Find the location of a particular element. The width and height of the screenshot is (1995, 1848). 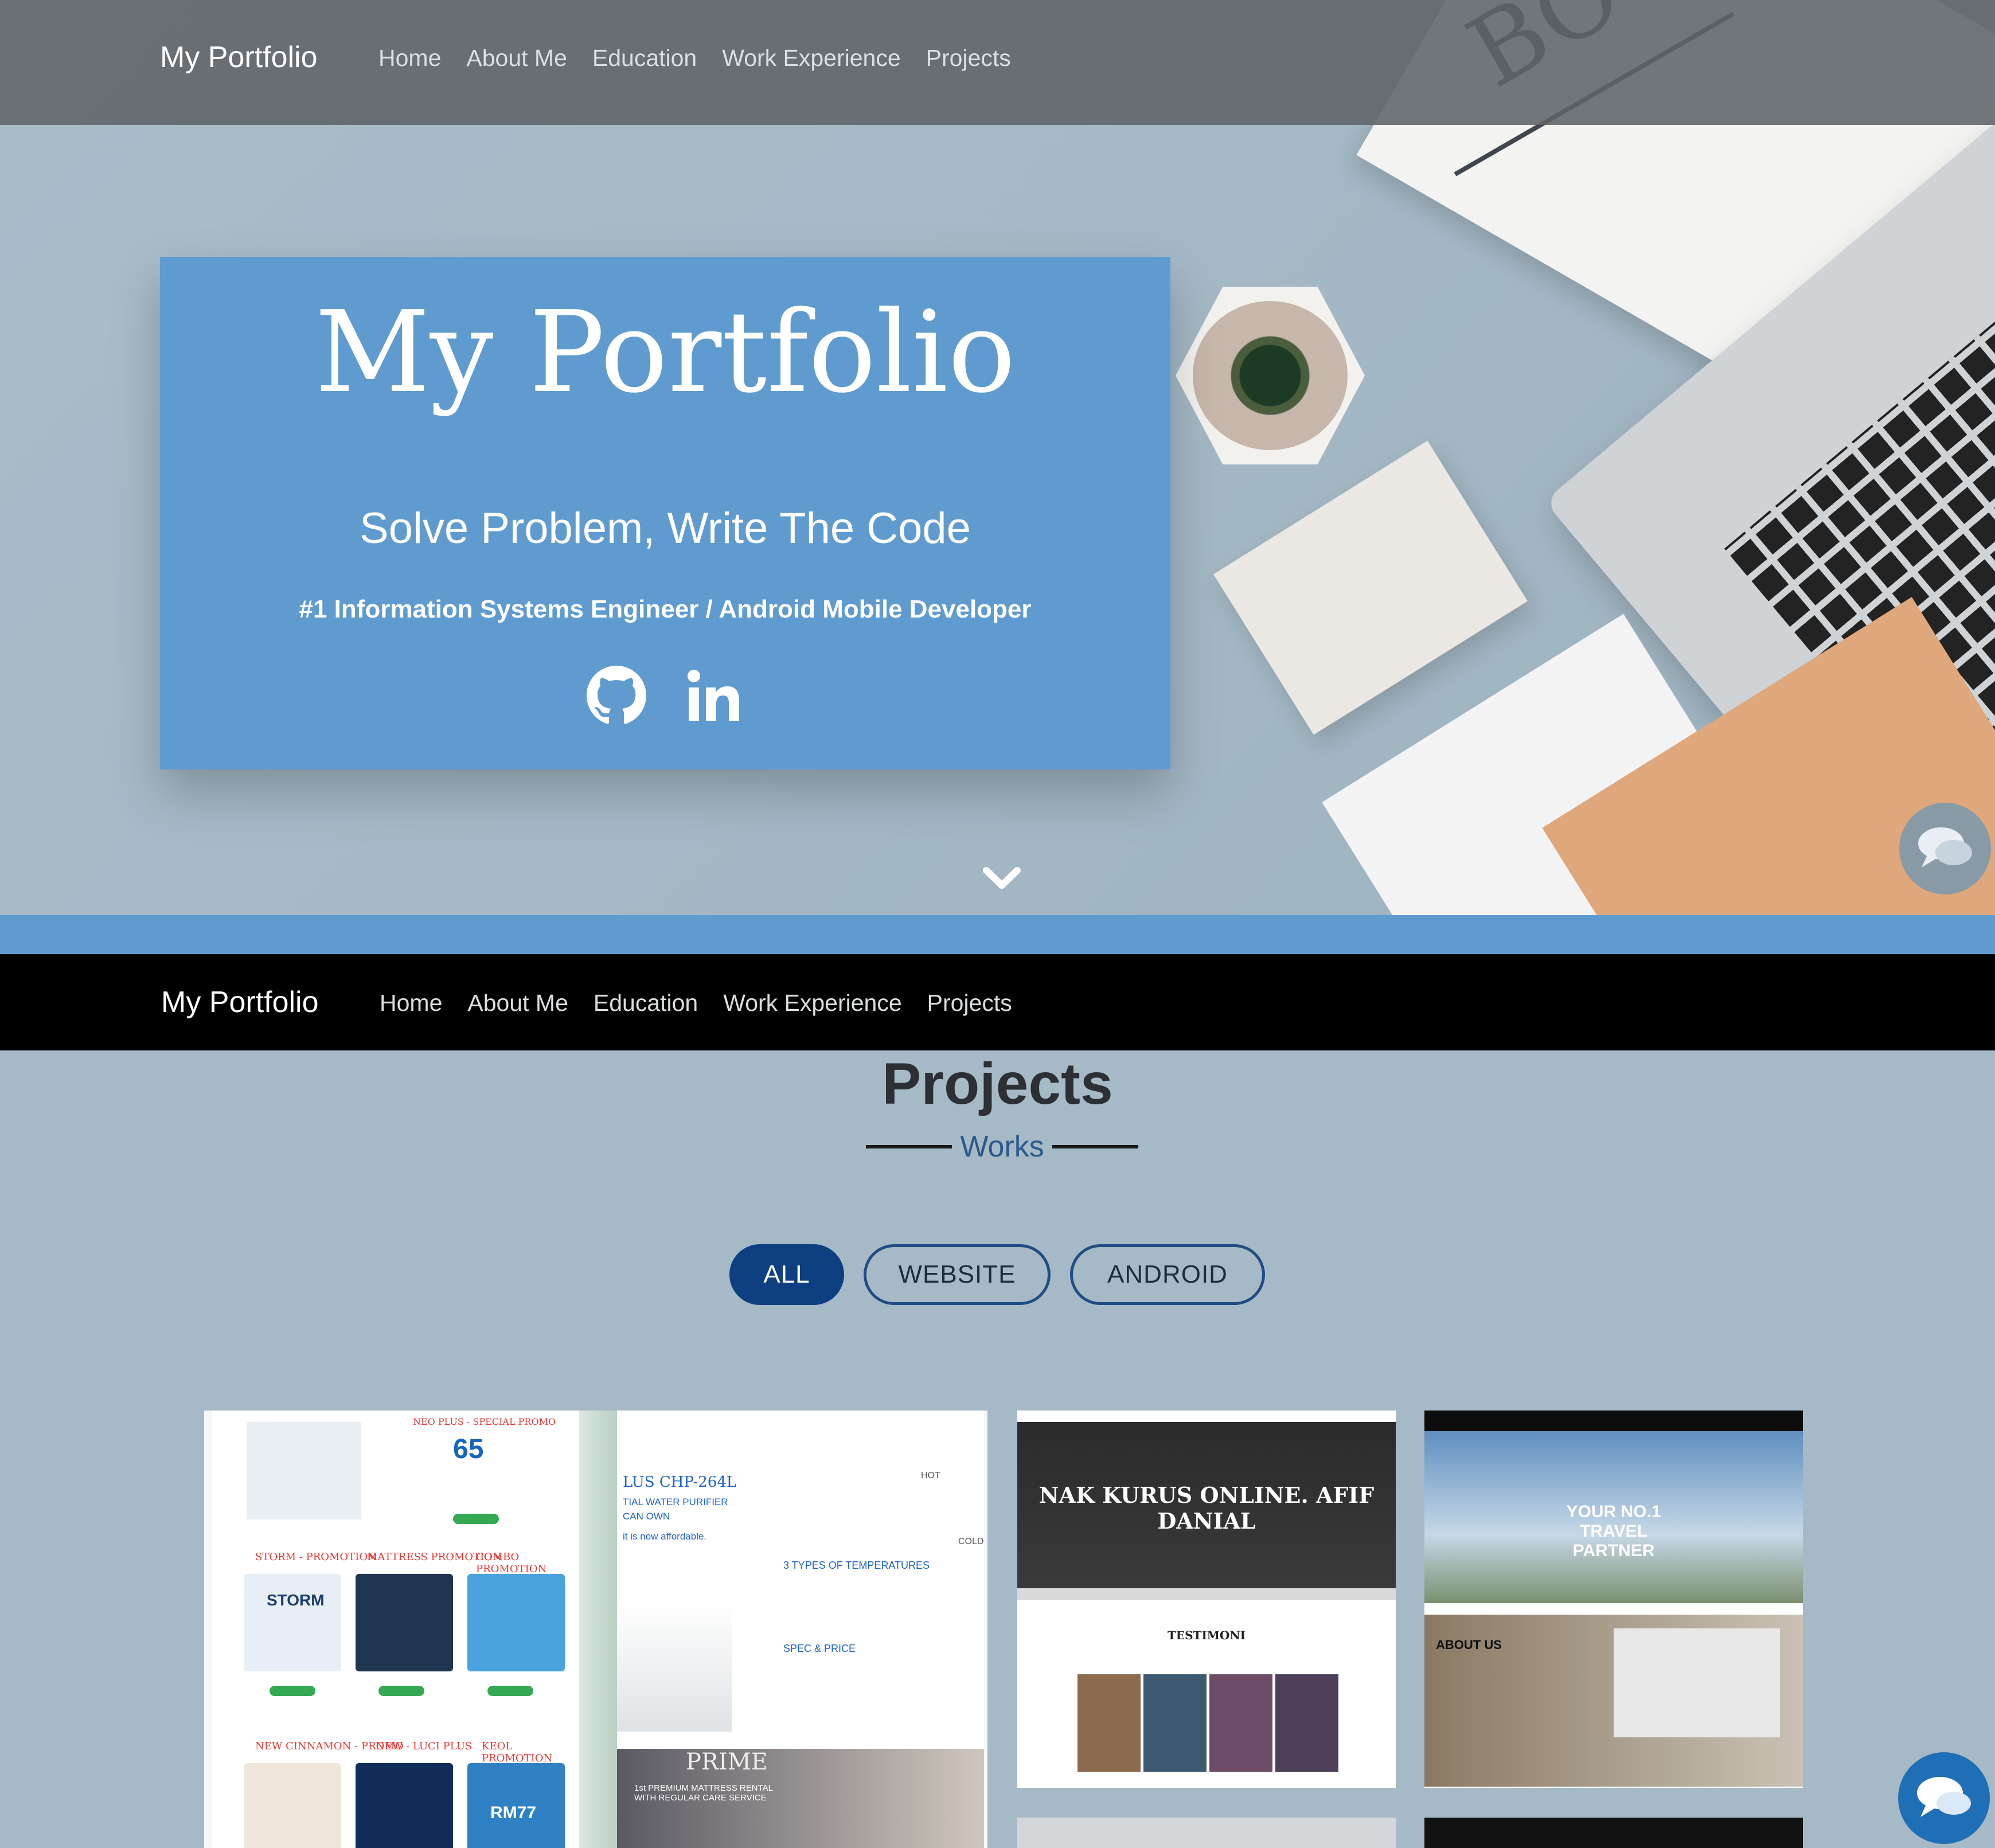

spec-heading: SPEC & PRICE is located at coordinates (819, 1648).